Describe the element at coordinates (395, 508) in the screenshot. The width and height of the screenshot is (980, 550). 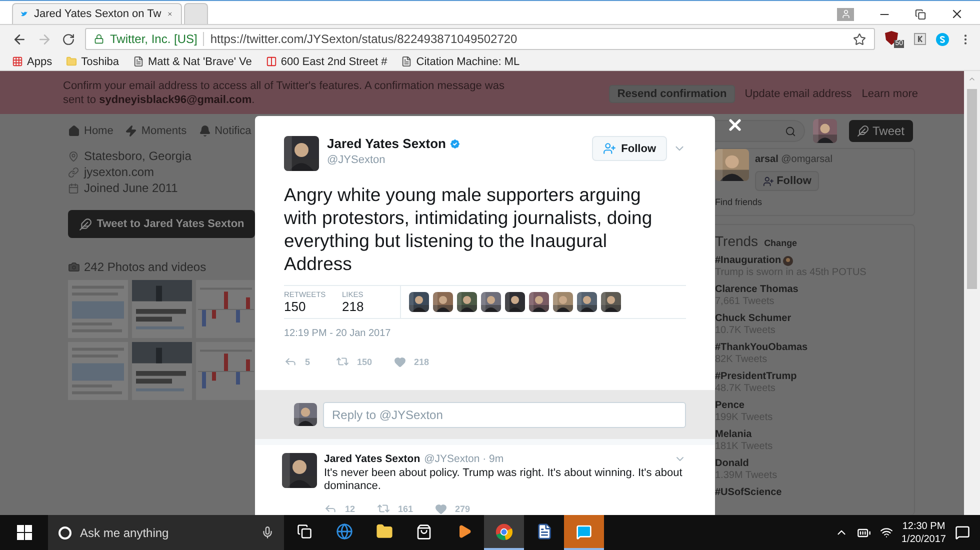
I see `action-button: 161` at that location.